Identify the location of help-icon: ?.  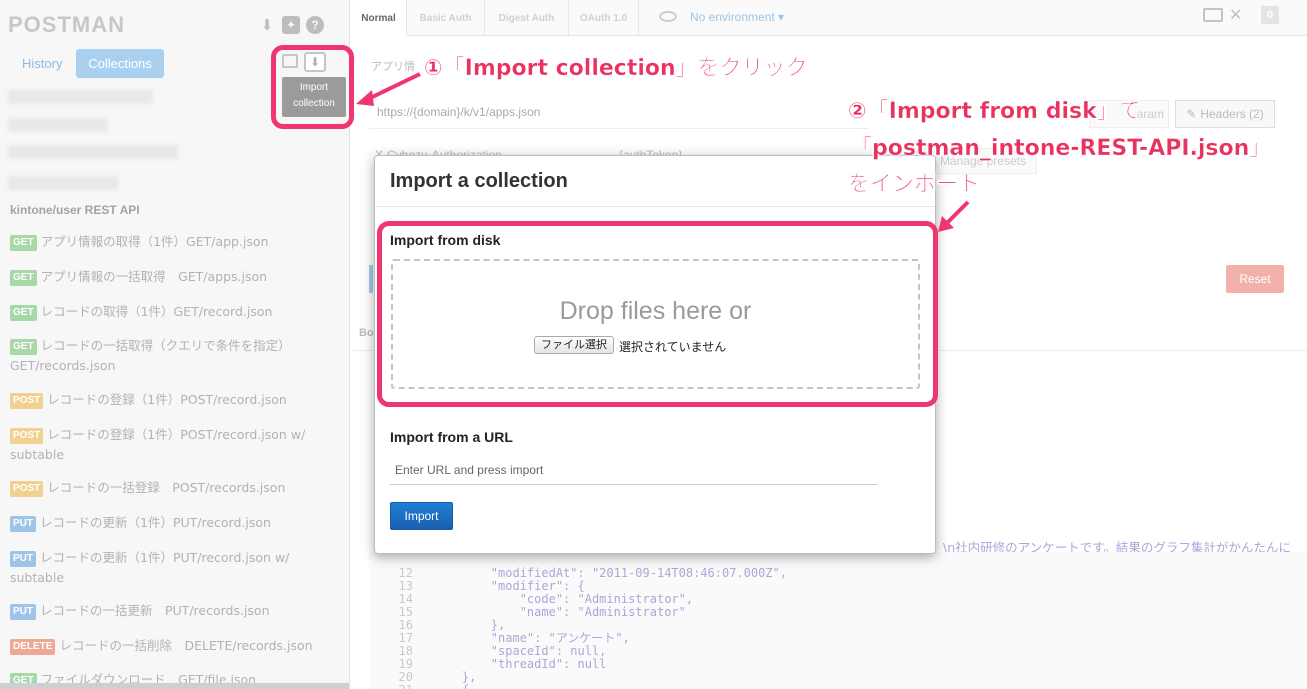
(315, 25).